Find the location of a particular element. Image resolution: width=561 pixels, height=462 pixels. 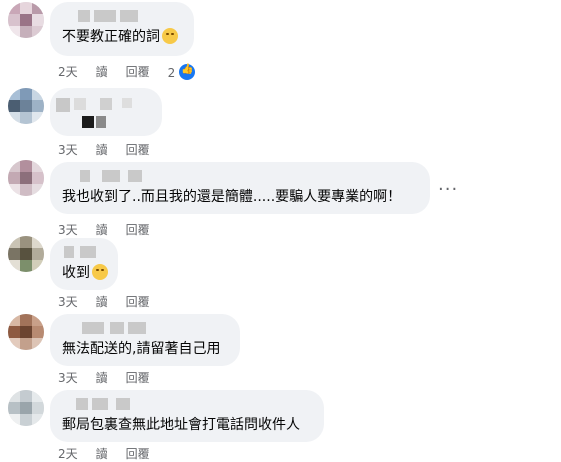

comment-text: 我也收到了..而且我的還是簡體.....要騙人要專業的啊！ is located at coordinates (232, 197).